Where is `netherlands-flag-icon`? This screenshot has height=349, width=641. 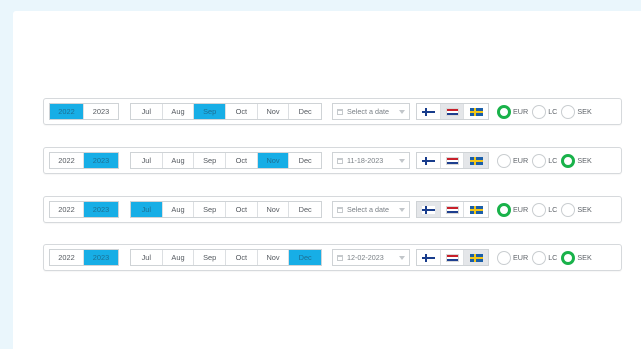
netherlands-flag-icon is located at coordinates (452, 111).